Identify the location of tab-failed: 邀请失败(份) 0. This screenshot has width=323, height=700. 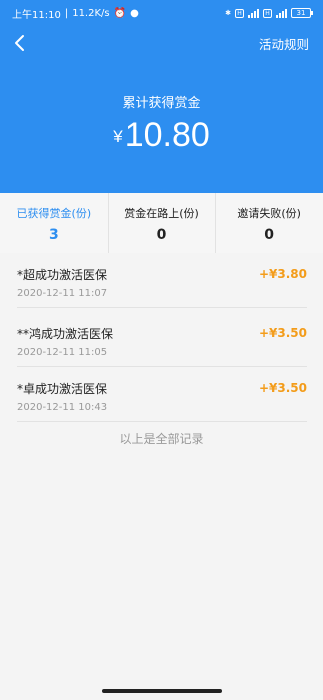
(269, 223).